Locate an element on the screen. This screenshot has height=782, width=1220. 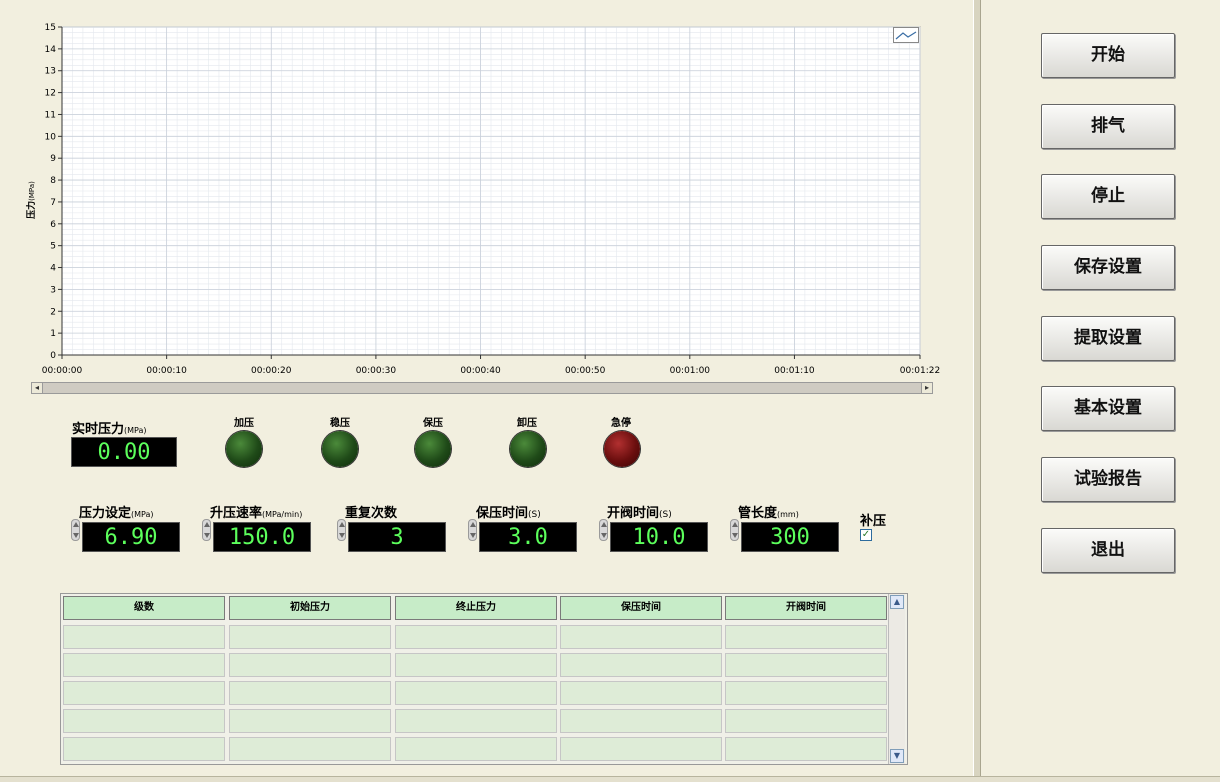
supplement-checkbox: ✓ is located at coordinates (866, 535).